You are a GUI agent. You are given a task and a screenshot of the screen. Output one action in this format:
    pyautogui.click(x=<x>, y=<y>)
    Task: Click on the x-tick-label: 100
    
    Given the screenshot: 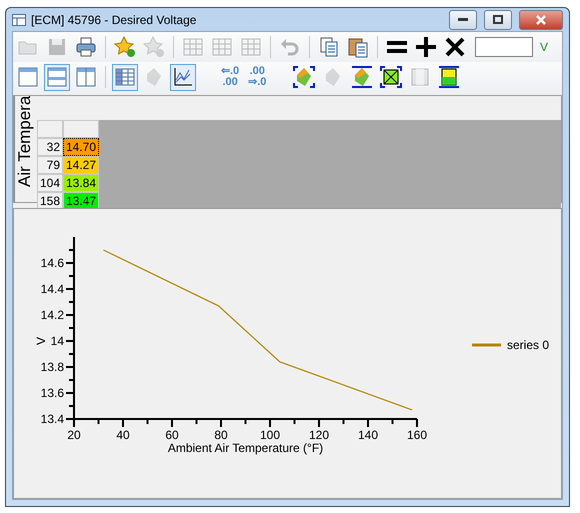 What is the action you would take?
    pyautogui.click(x=270, y=435)
    